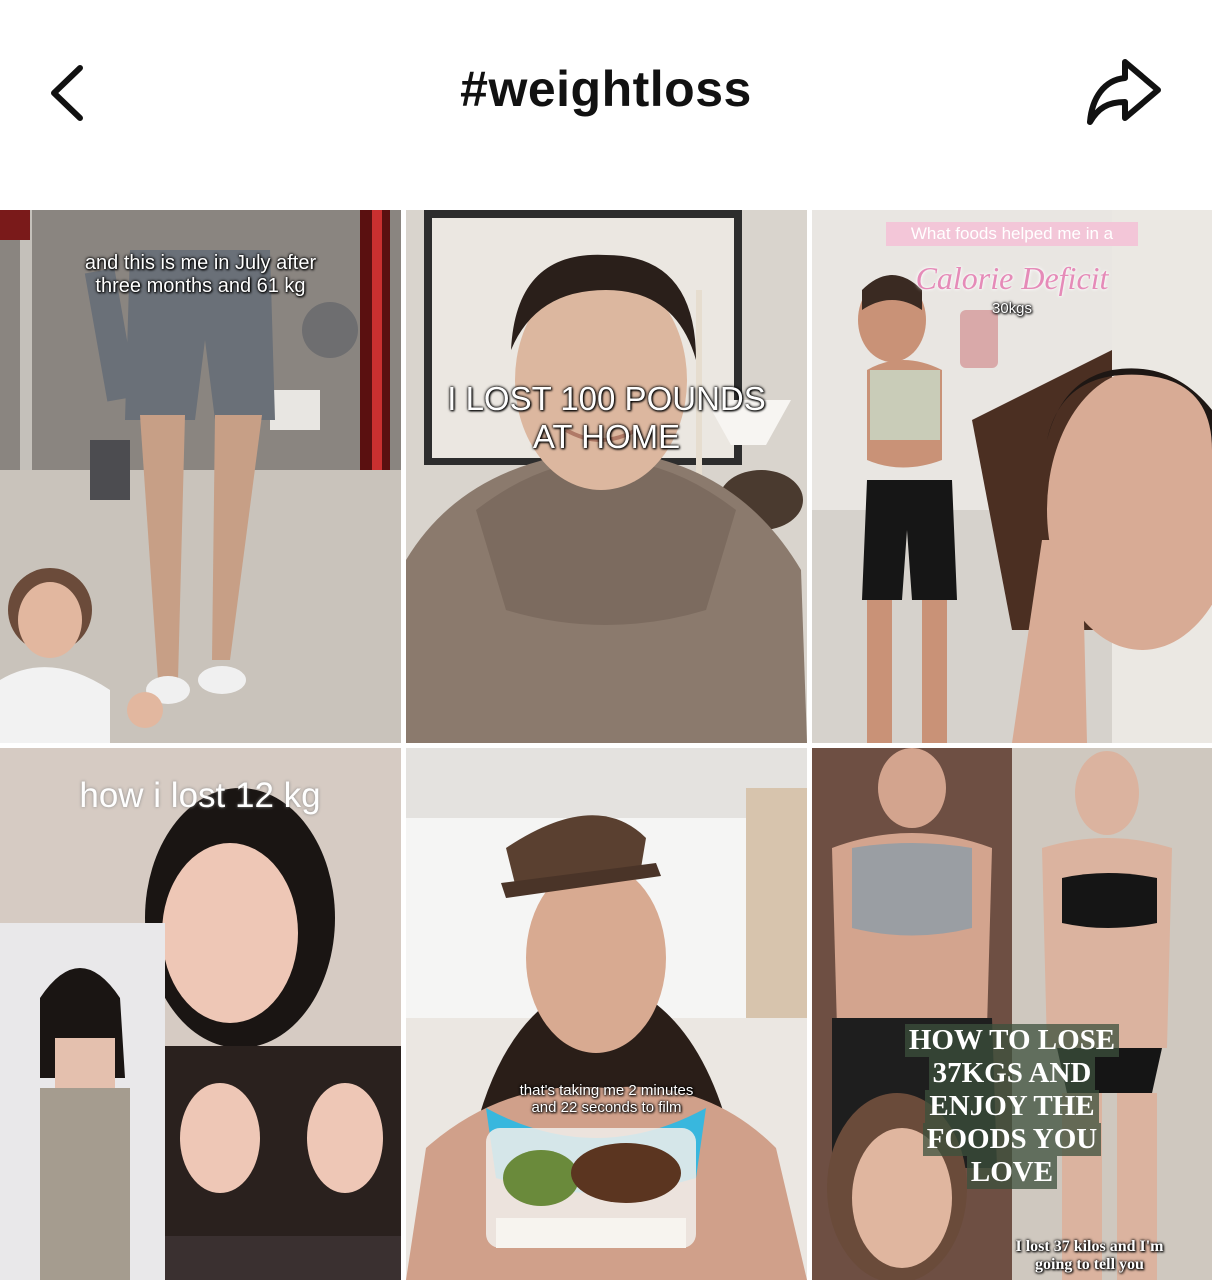 Image resolution: width=1212 pixels, height=1280 pixels. What do you see at coordinates (606, 1108) in the screenshot?
I see `caption-line: and 22 seconds to film` at bounding box center [606, 1108].